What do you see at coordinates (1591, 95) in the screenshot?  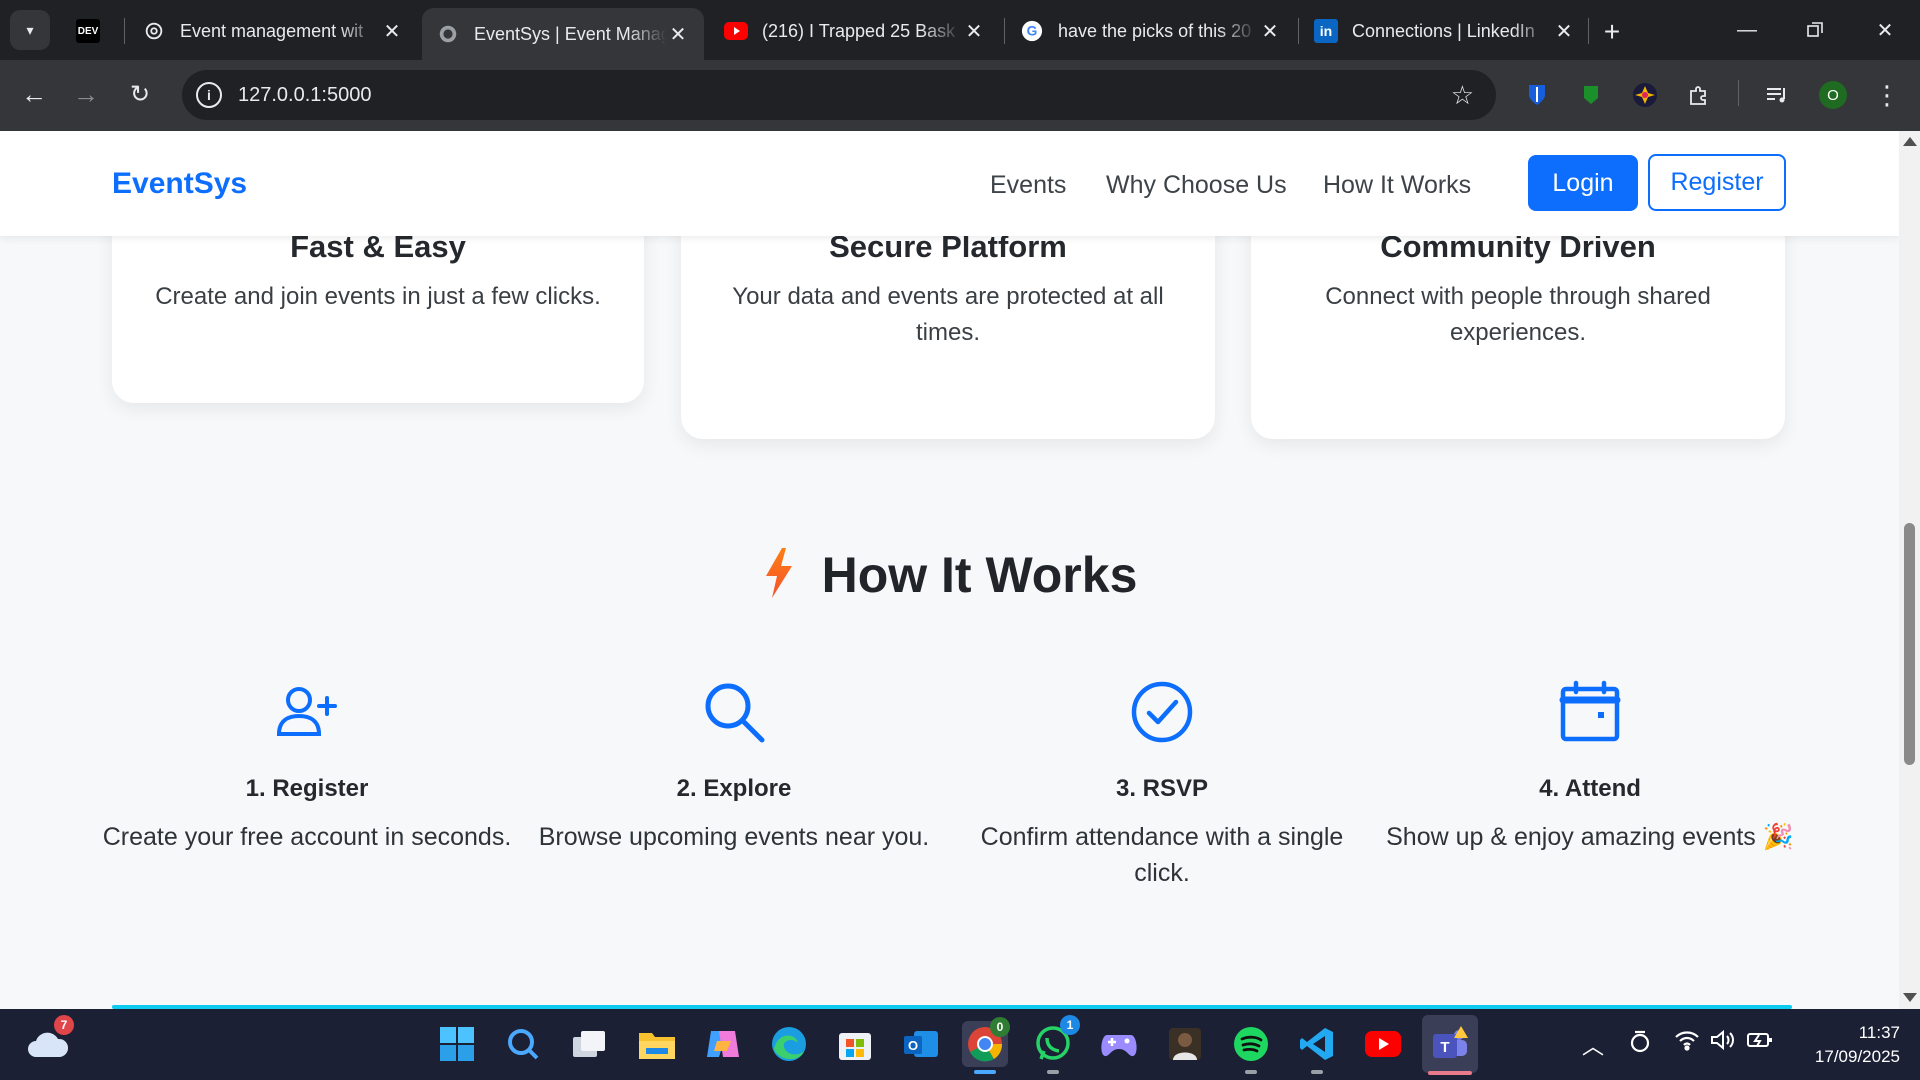 I see `green-extension-icon` at bounding box center [1591, 95].